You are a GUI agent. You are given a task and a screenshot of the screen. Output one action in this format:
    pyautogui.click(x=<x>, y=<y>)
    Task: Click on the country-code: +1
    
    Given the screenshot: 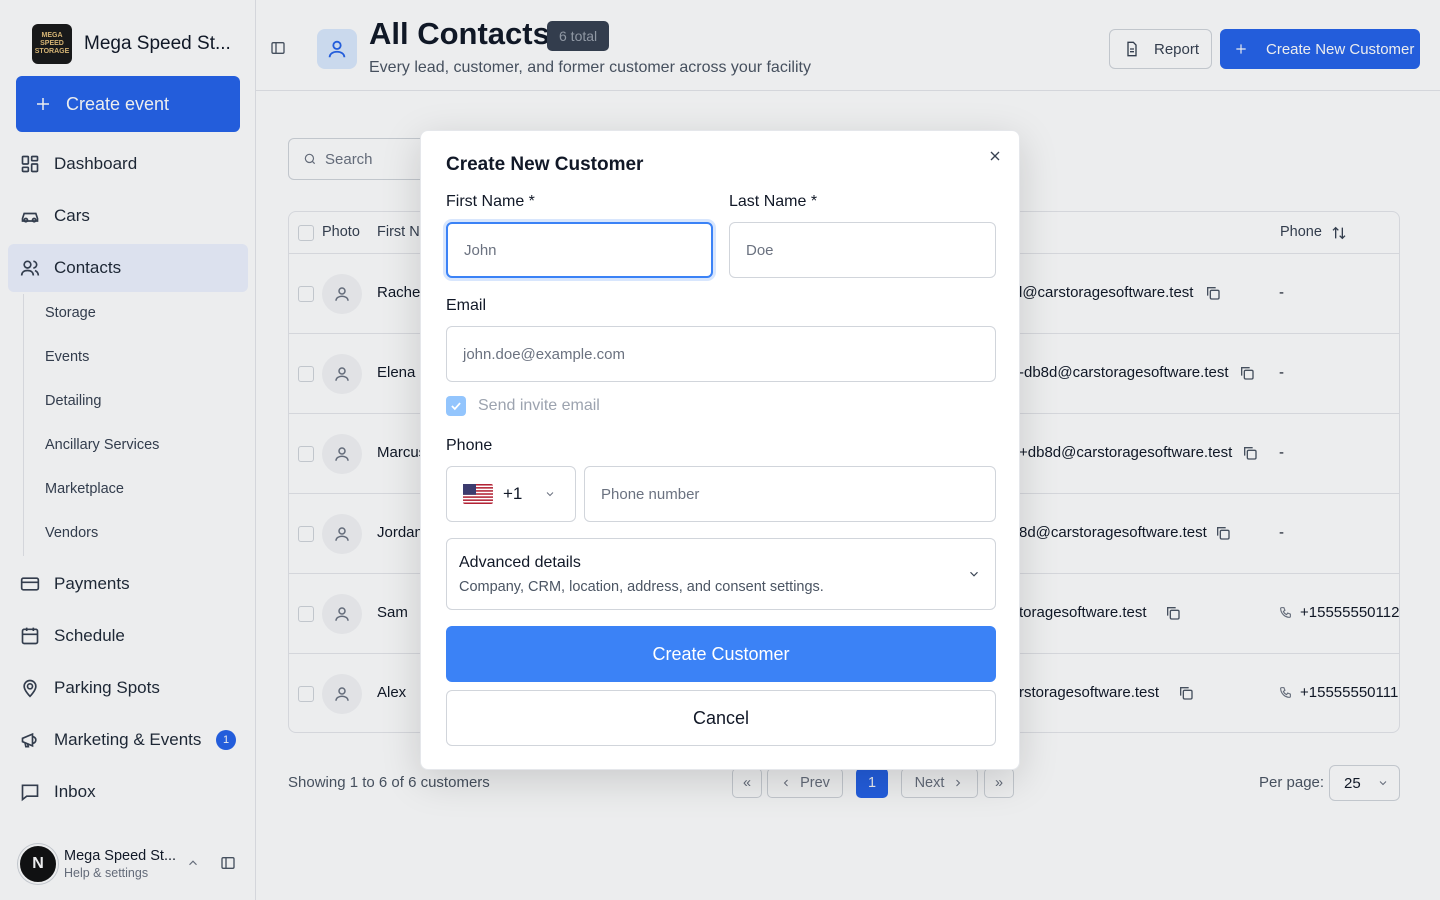 What is the action you would take?
    pyautogui.click(x=513, y=493)
    